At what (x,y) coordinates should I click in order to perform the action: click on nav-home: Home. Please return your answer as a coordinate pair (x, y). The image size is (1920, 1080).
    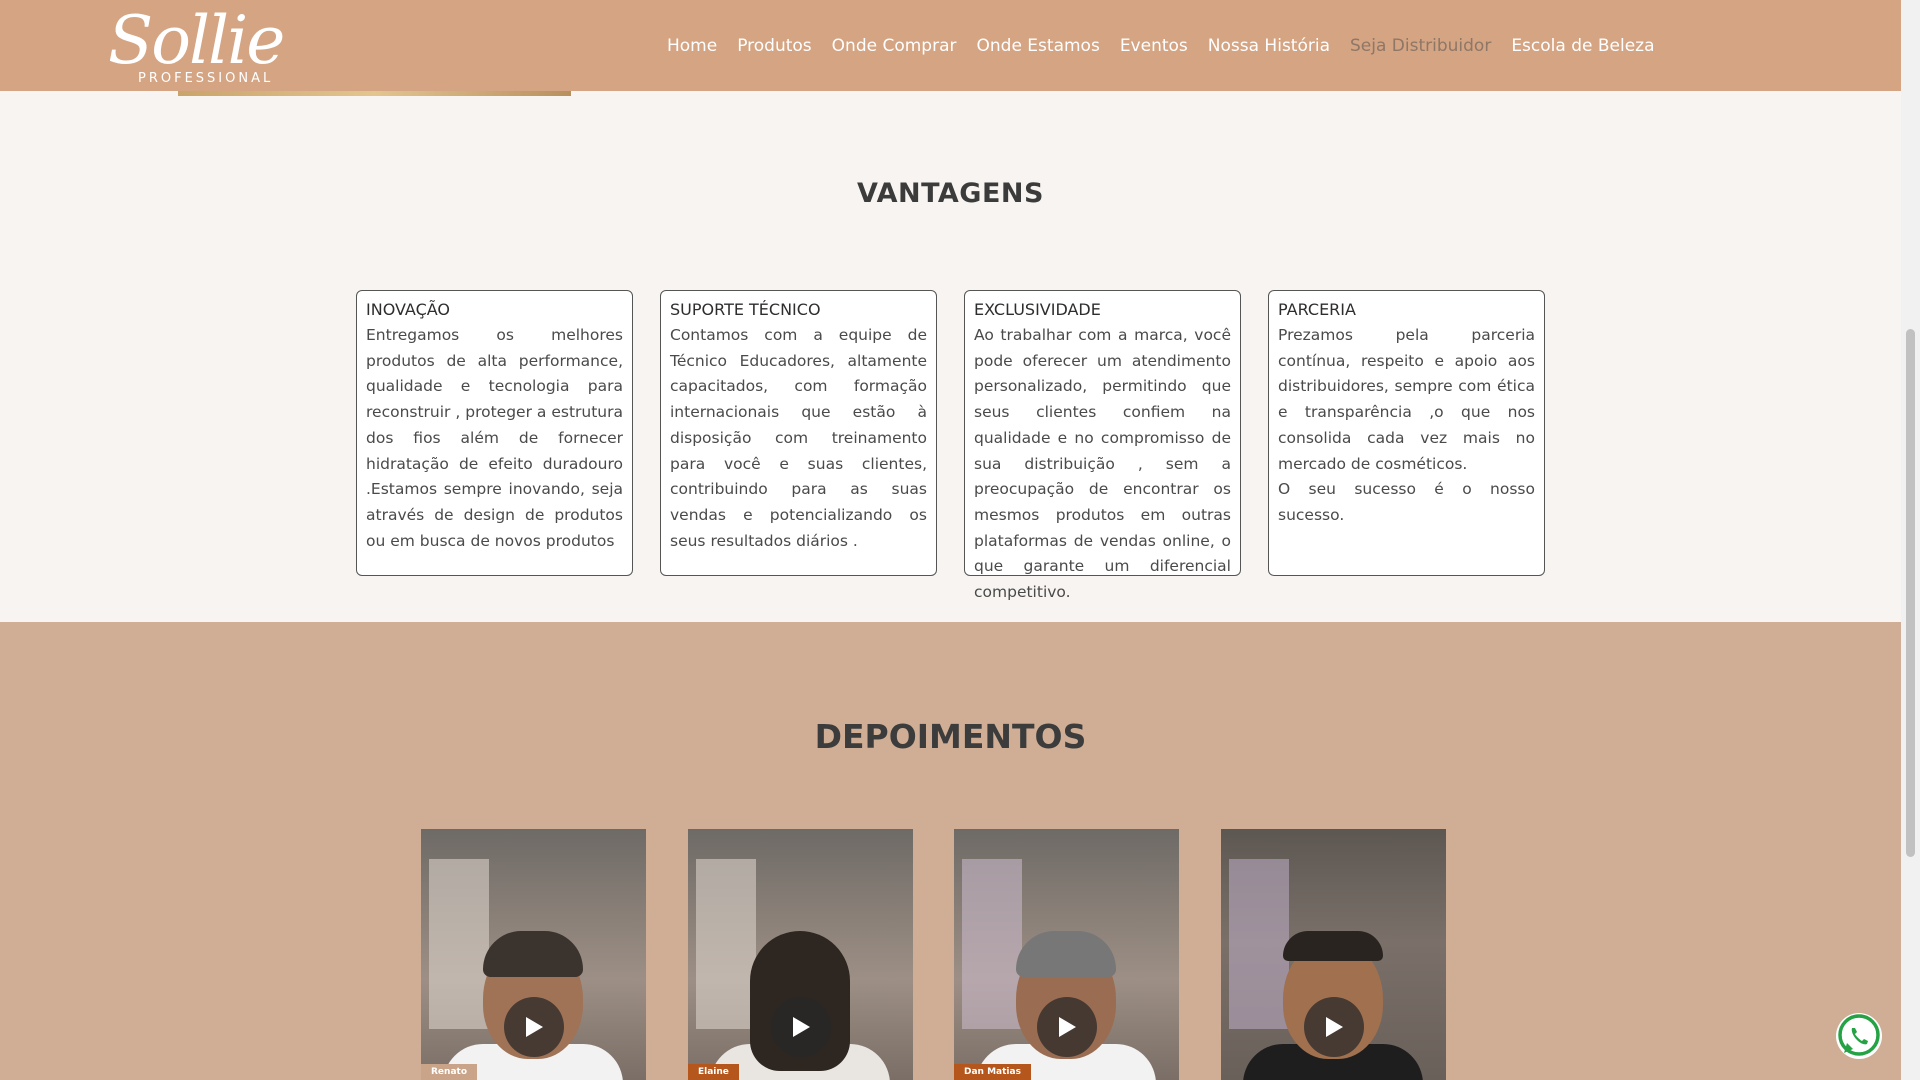
    Looking at the image, I should click on (692, 46).